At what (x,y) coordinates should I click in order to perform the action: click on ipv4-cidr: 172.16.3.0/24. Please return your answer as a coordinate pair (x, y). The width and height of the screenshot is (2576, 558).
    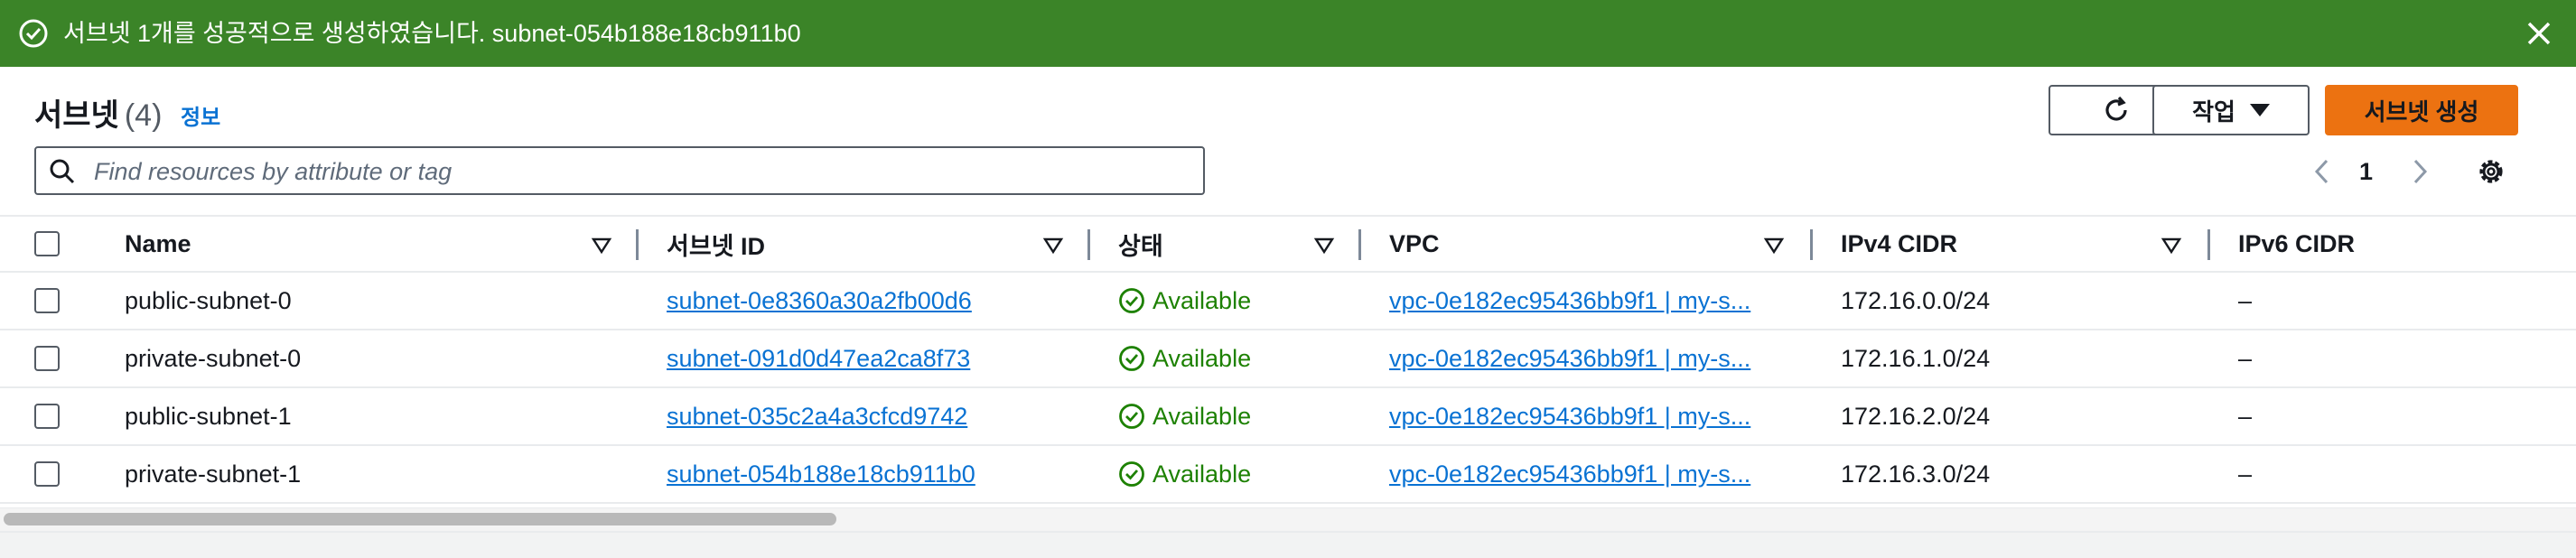
    Looking at the image, I should click on (1916, 474).